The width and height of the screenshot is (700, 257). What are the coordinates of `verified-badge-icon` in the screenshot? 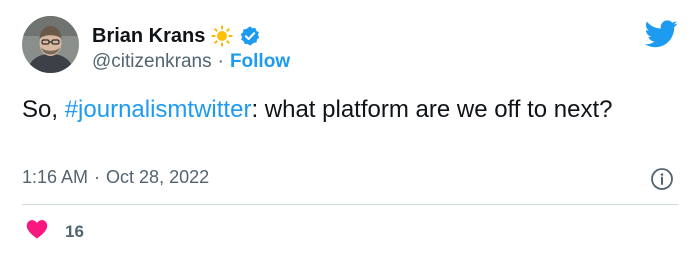 It's located at (250, 36).